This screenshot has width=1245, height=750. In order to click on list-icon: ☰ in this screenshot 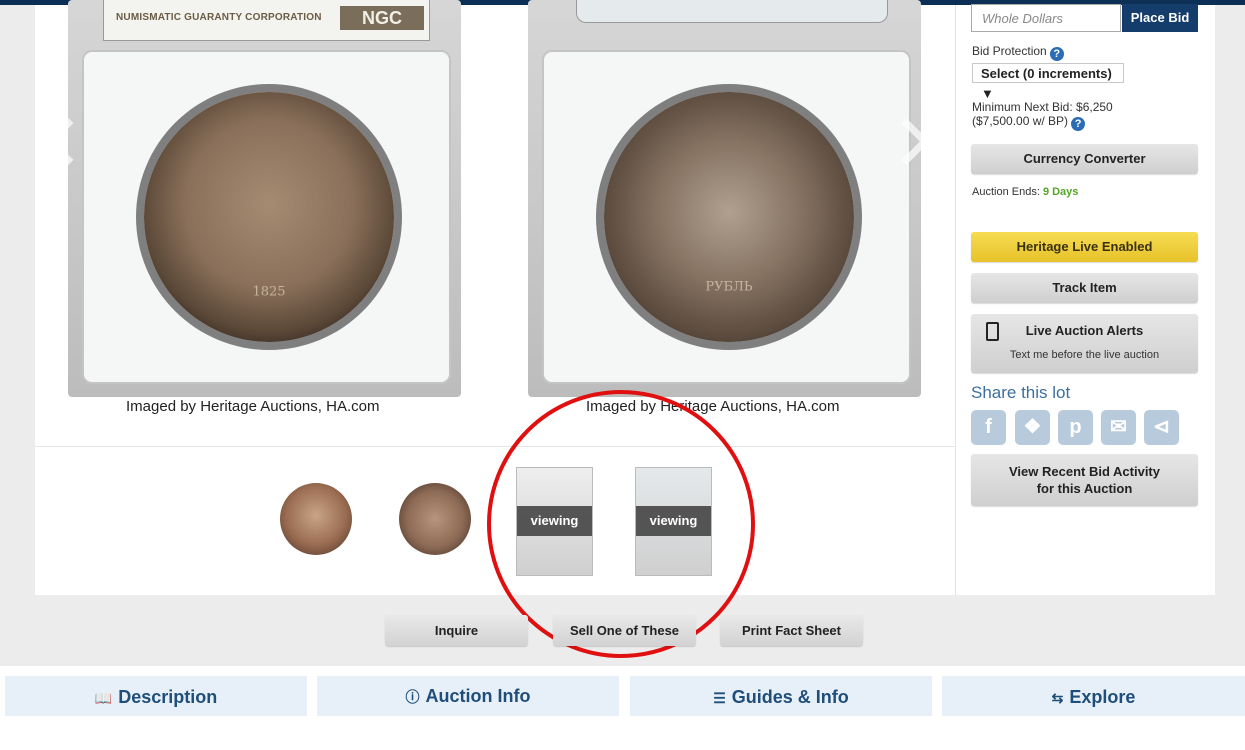, I will do `click(719, 698)`.